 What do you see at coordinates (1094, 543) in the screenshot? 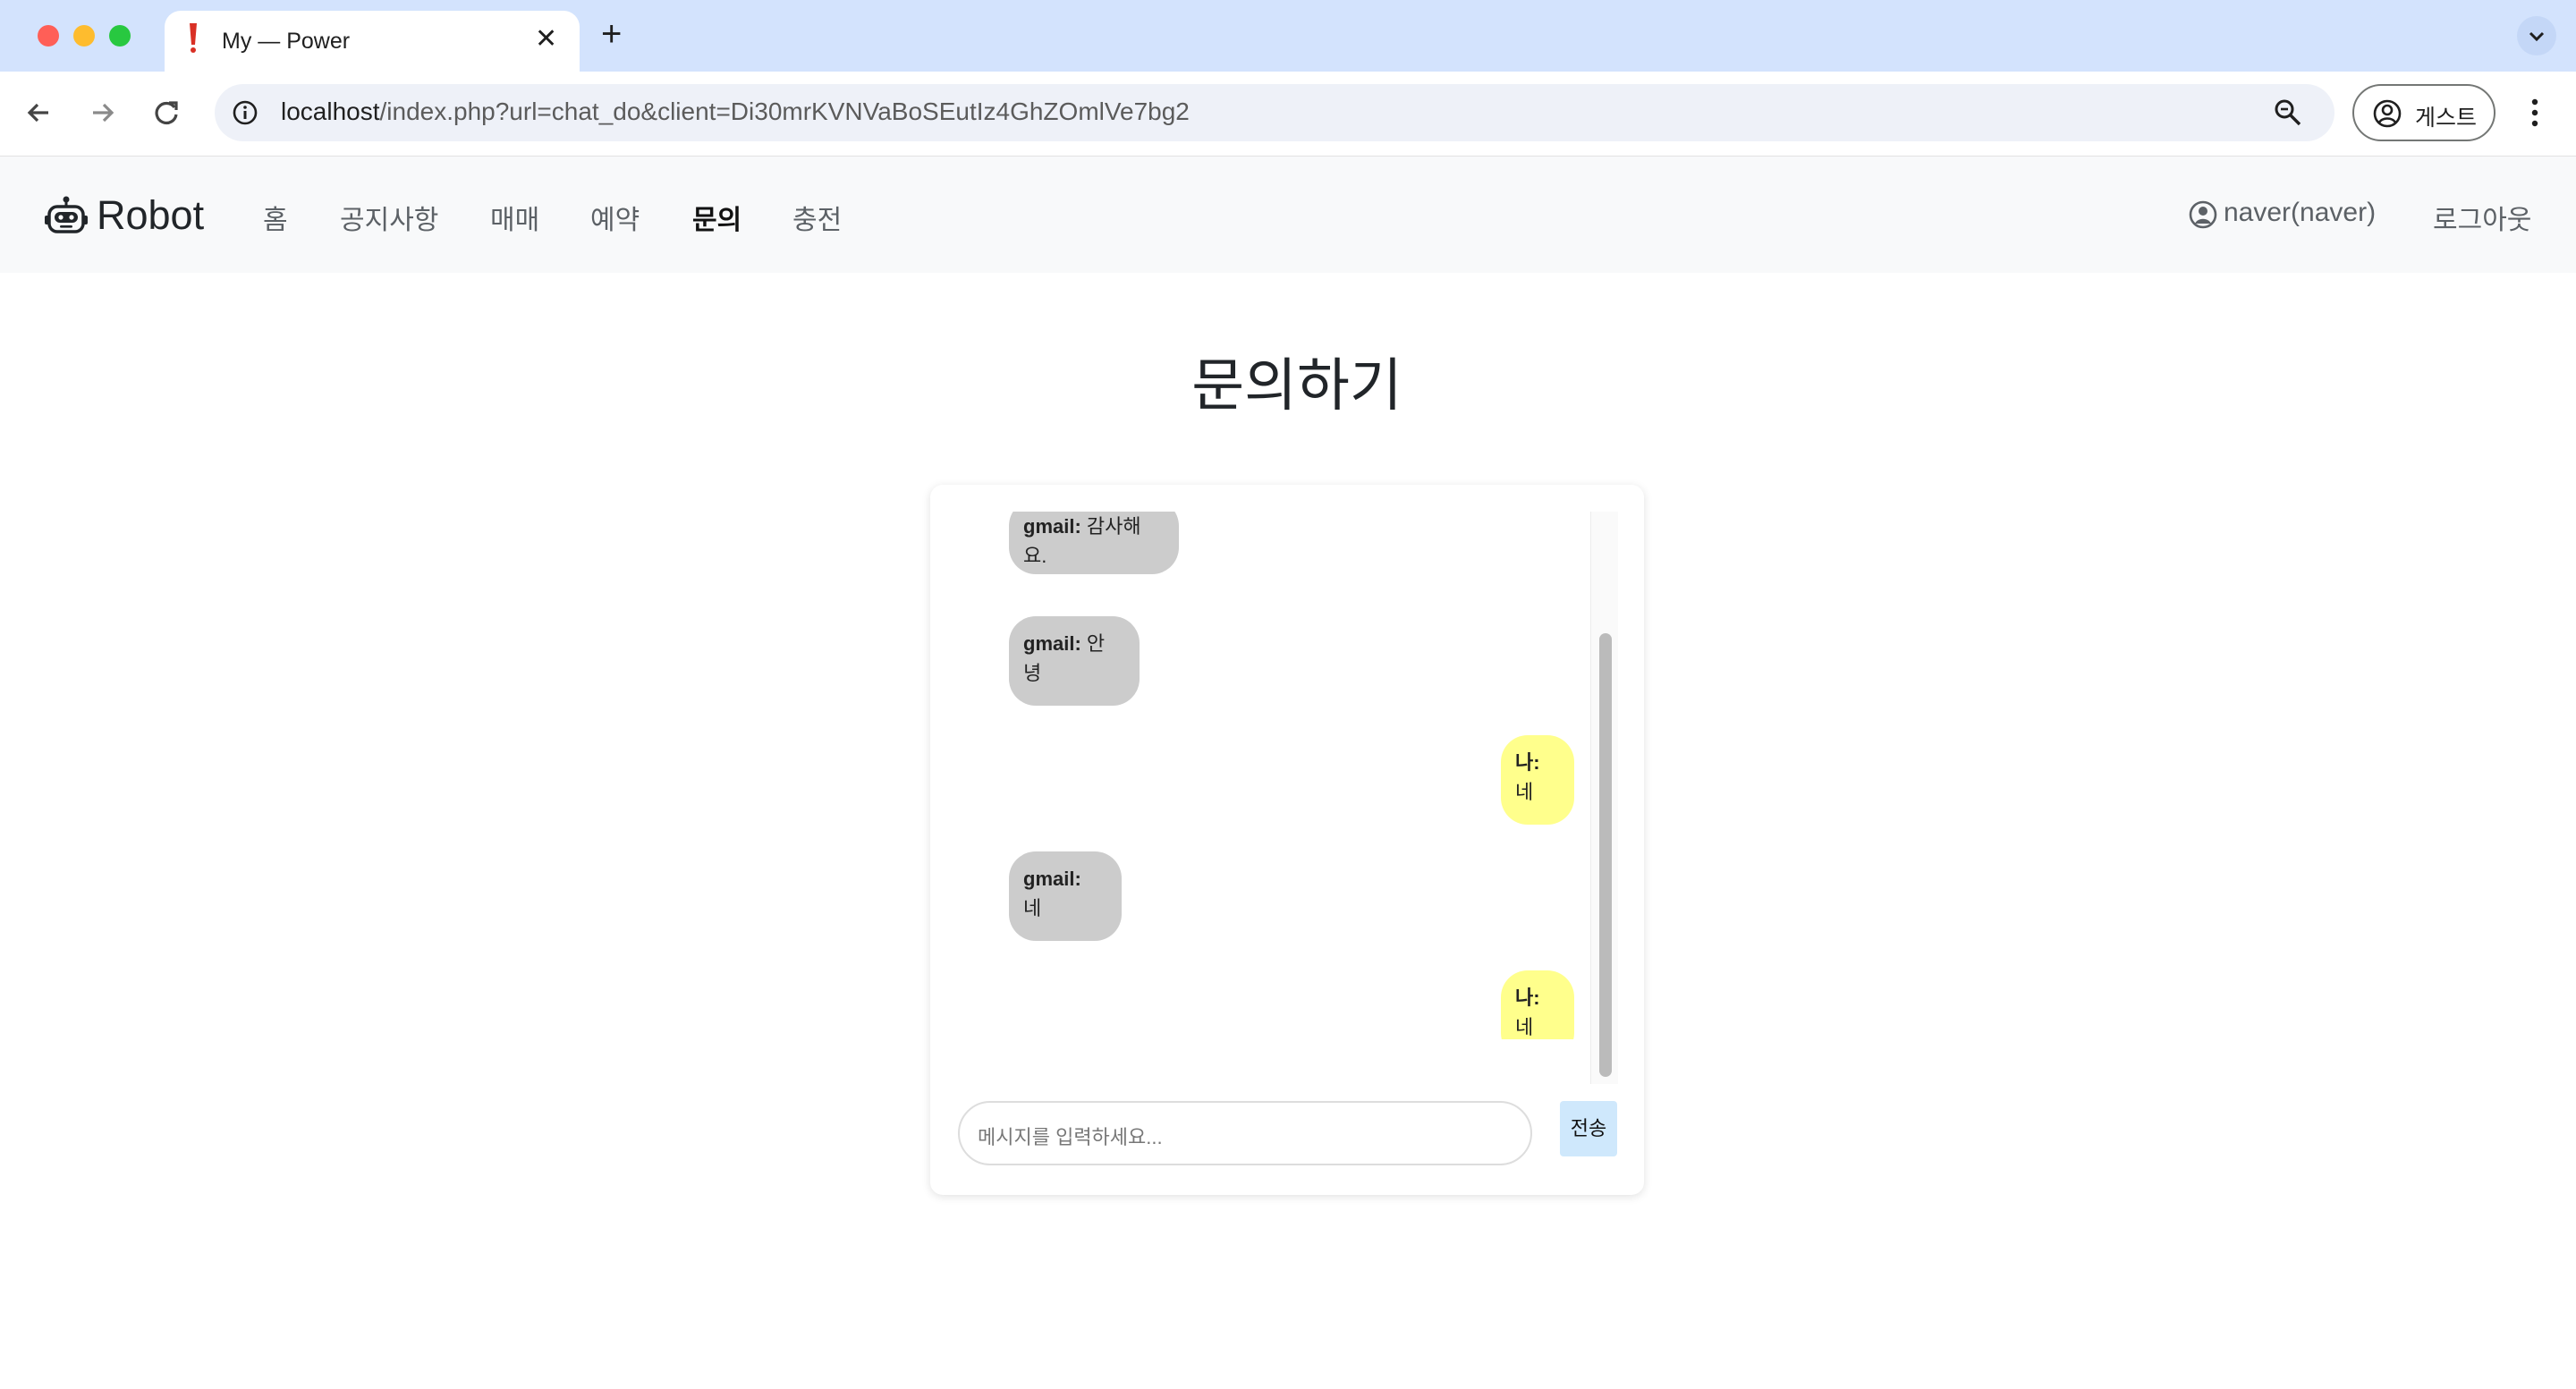
I see `chat-message-other: gmail: 감사해 요.` at bounding box center [1094, 543].